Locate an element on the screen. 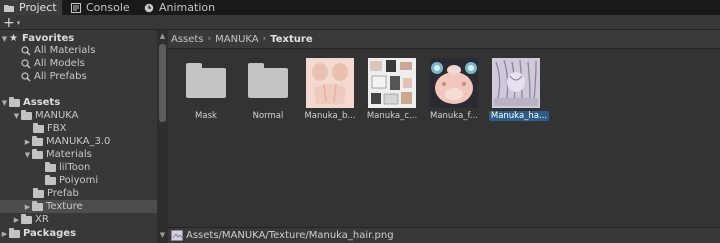 The width and height of the screenshot is (720, 243). tree-item-label: XR is located at coordinates (42, 219).